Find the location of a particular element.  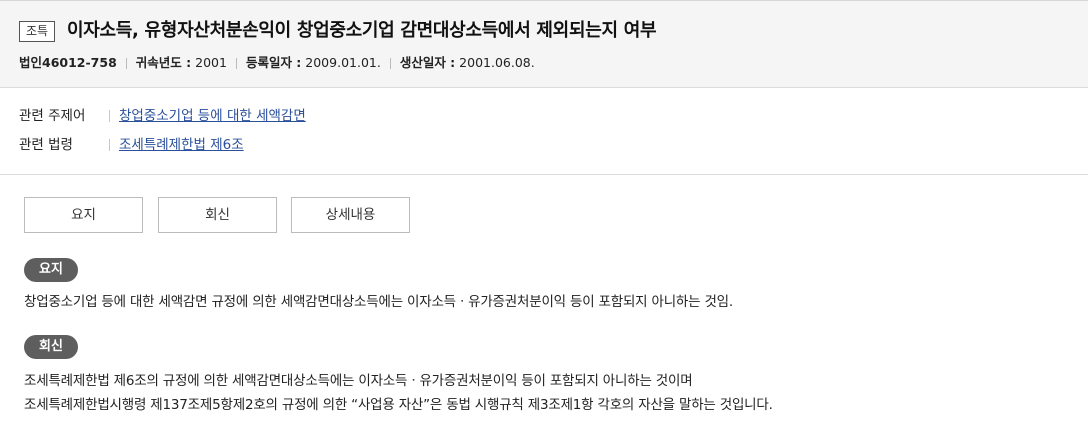

prod-date-label: 생산일자 : is located at coordinates (427, 62).